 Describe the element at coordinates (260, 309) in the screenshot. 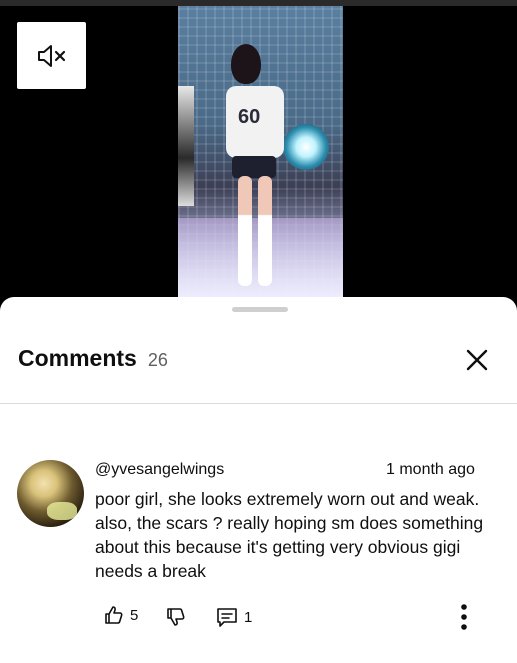

I see `drag-handle` at that location.